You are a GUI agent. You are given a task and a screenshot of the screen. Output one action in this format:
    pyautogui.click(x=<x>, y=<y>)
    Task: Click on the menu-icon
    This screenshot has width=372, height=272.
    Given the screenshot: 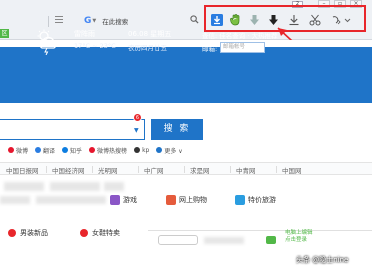 What is the action you would take?
    pyautogui.click(x=59, y=20)
    